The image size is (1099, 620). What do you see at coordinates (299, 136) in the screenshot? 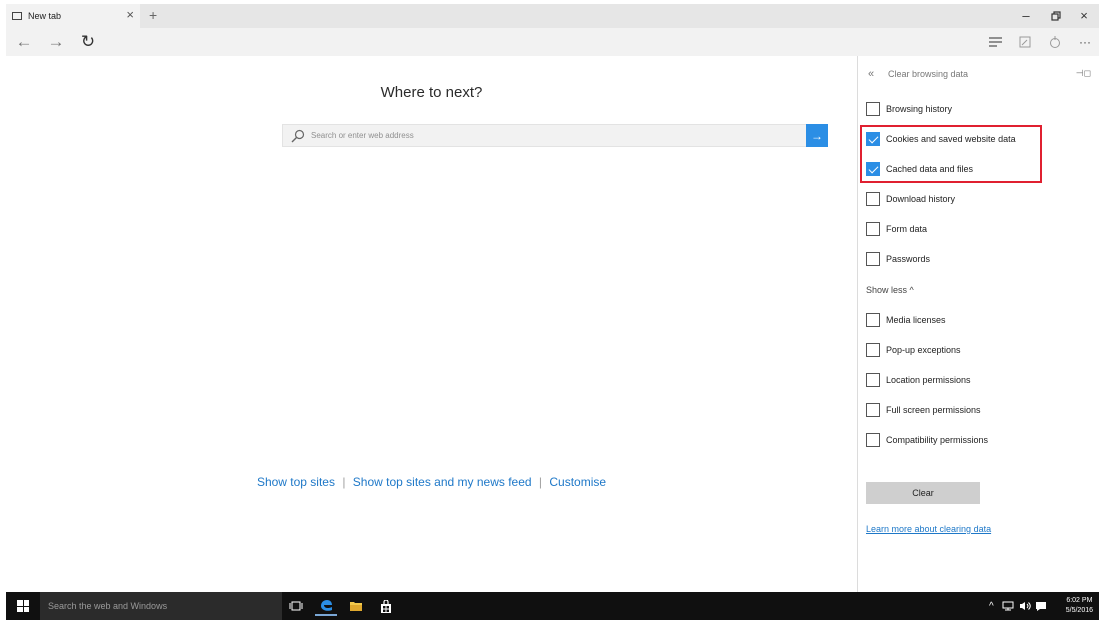
I see `search-icon` at bounding box center [299, 136].